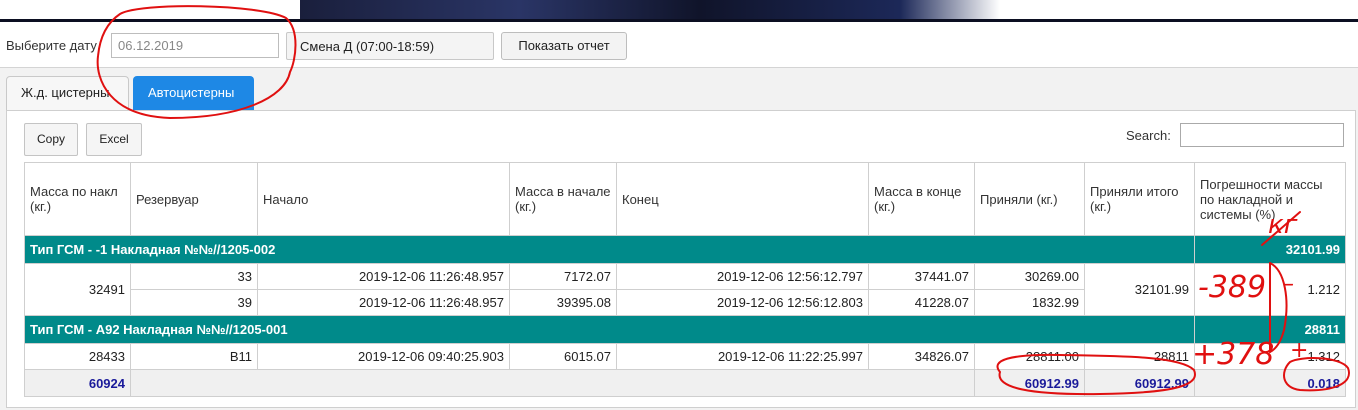 The image size is (1358, 410). What do you see at coordinates (194, 199) in the screenshot?
I see `col-header: Резервуар` at bounding box center [194, 199].